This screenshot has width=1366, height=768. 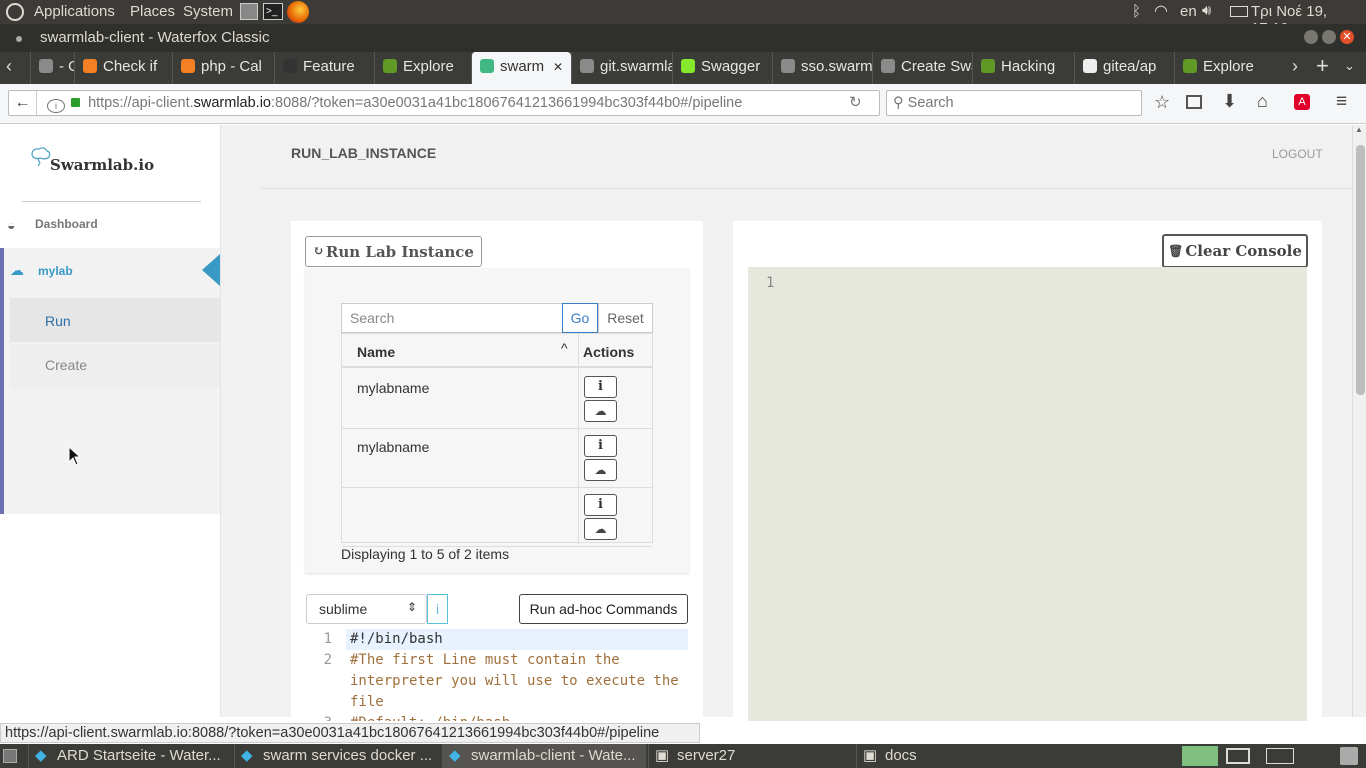 I want to click on browser-tab: swarm ✕, so click(x=521, y=68).